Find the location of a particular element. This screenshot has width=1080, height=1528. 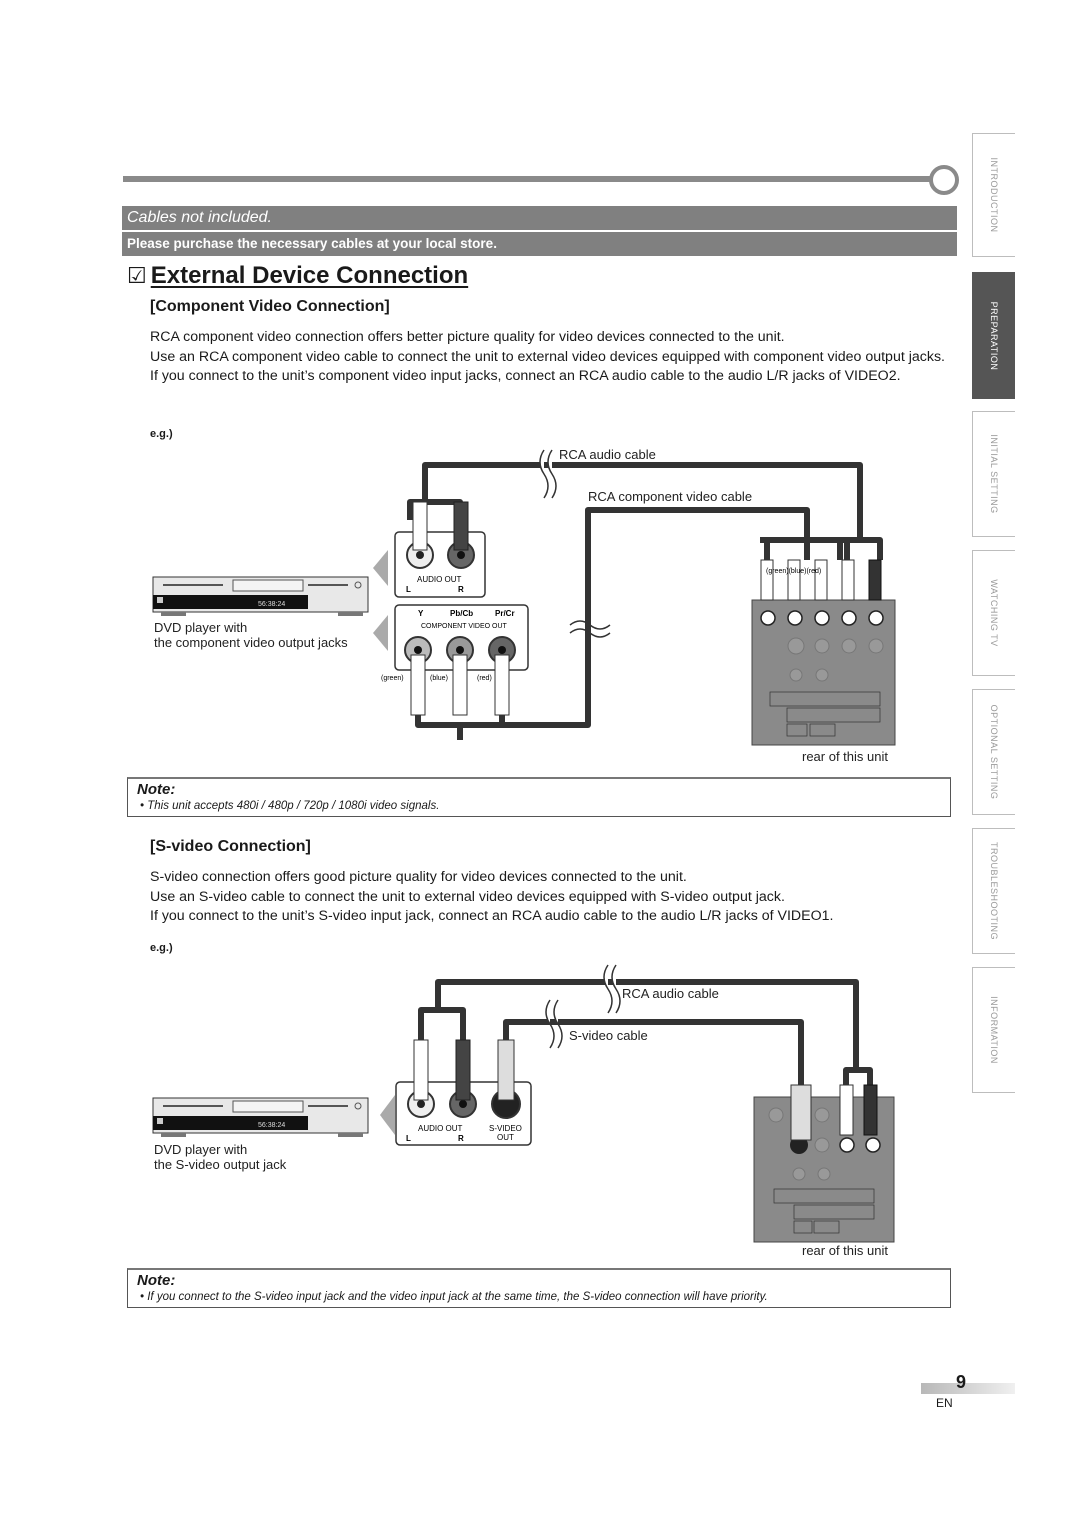

side-tab-optional-setting: OPTIONAL SETTING is located at coordinates (993, 752).